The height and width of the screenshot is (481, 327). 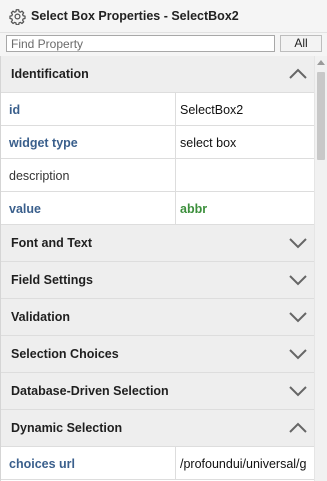 I want to click on panel-title: Select Box Properties - SelectBox2, so click(x=135, y=16).